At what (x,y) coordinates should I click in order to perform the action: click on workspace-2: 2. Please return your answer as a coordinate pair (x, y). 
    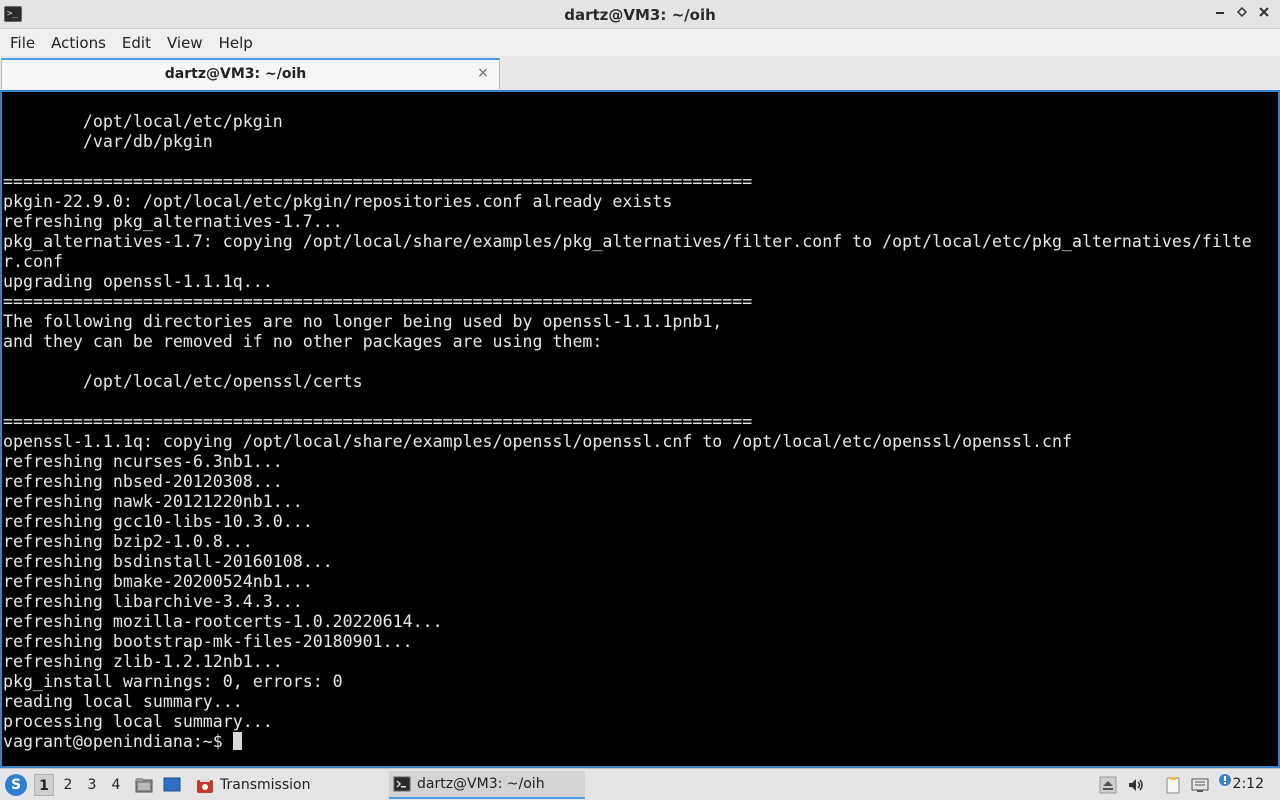
    Looking at the image, I should click on (68, 785).